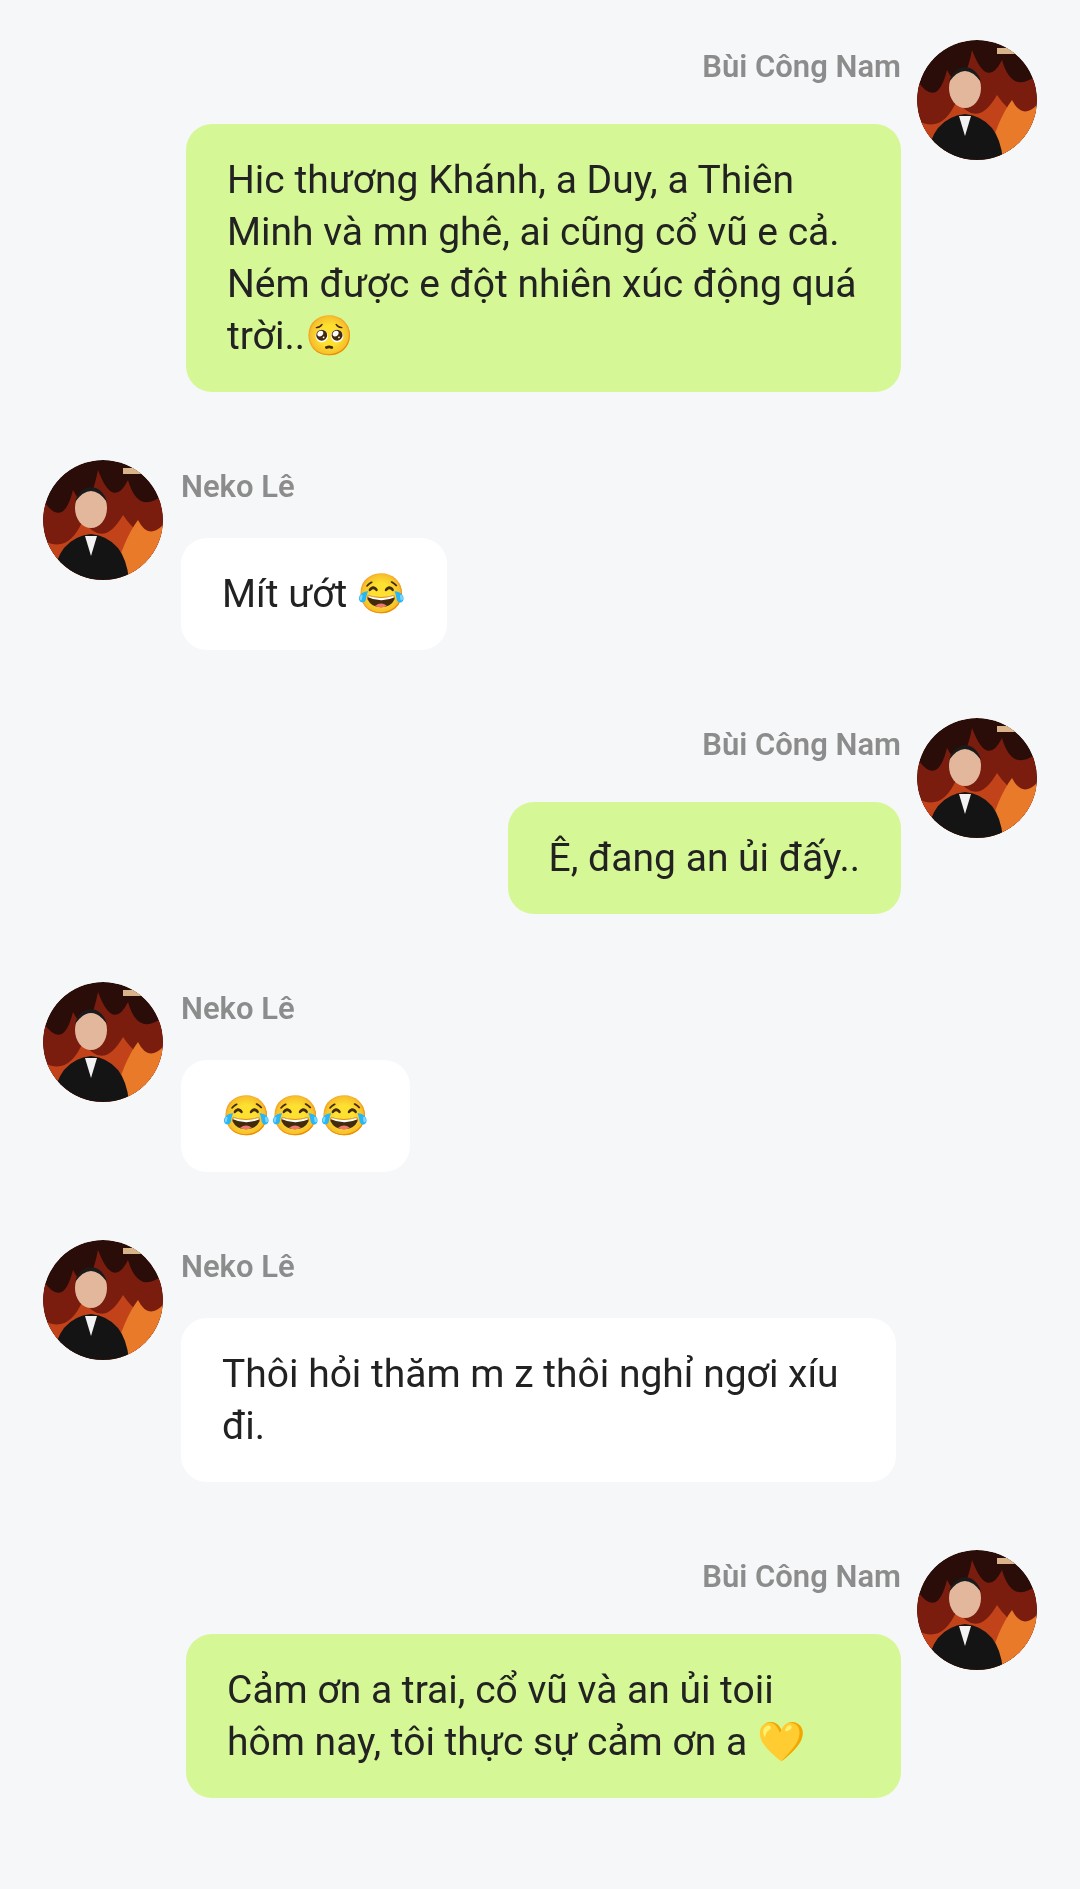  What do you see at coordinates (543, 1716) in the screenshot?
I see `message-bubble: Cảm ơn a trai, cổ vũ và an ủi toii hôm nay, tôi thực sự cảm ơn a 💛` at bounding box center [543, 1716].